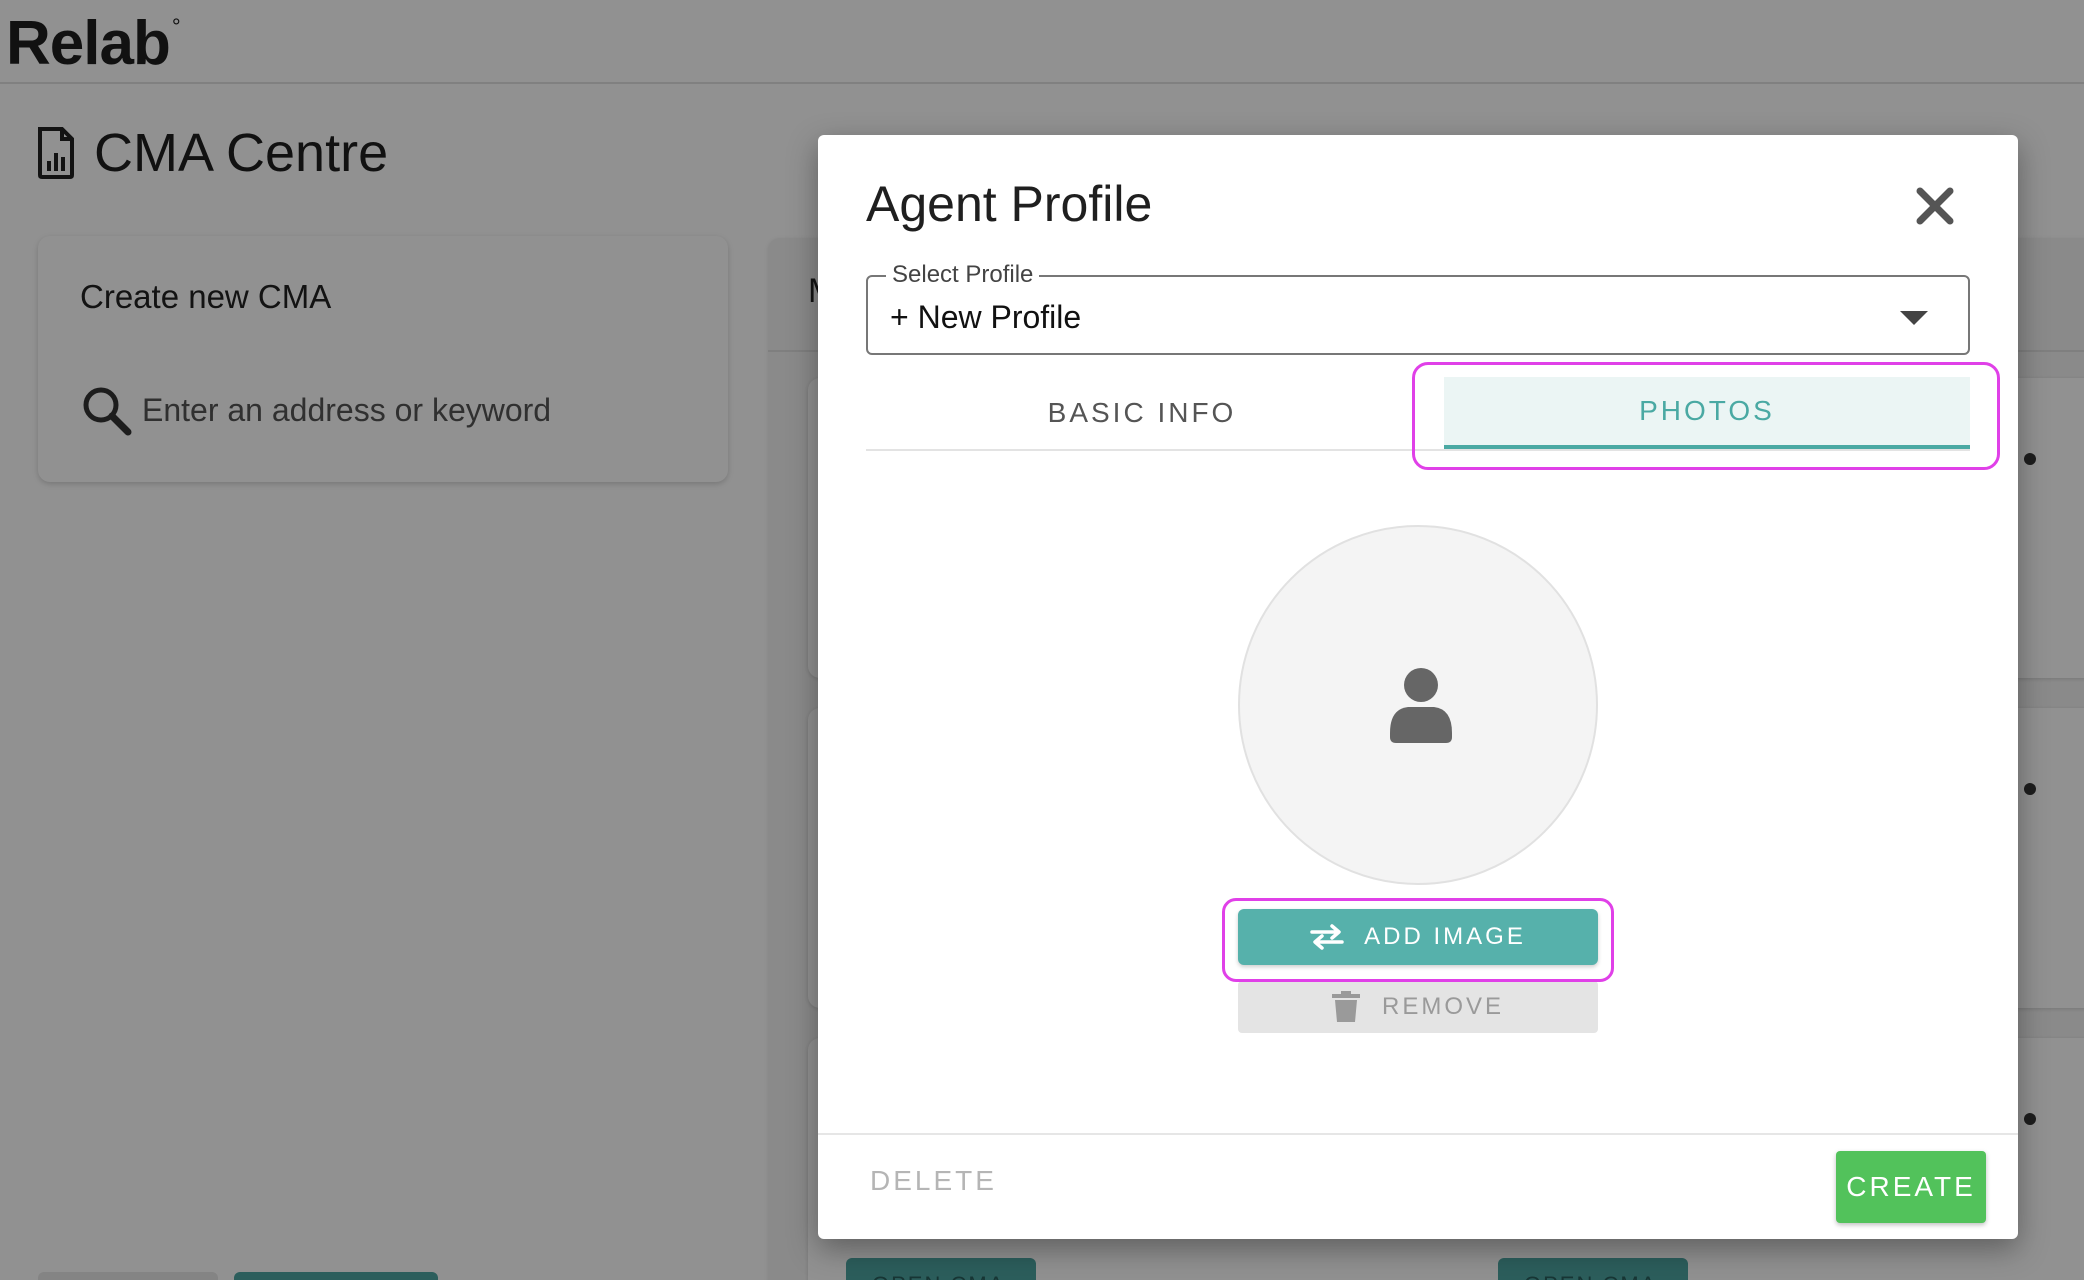 This screenshot has width=2084, height=1280. Describe the element at coordinates (963, 275) in the screenshot. I see `select-profile-label: Select Profile` at that location.